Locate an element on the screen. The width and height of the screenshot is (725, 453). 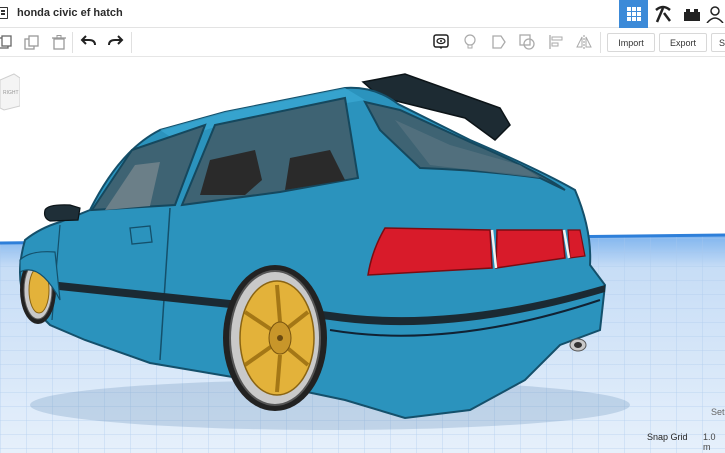
snap-grid-label: Snap Grid is located at coordinates (667, 437).